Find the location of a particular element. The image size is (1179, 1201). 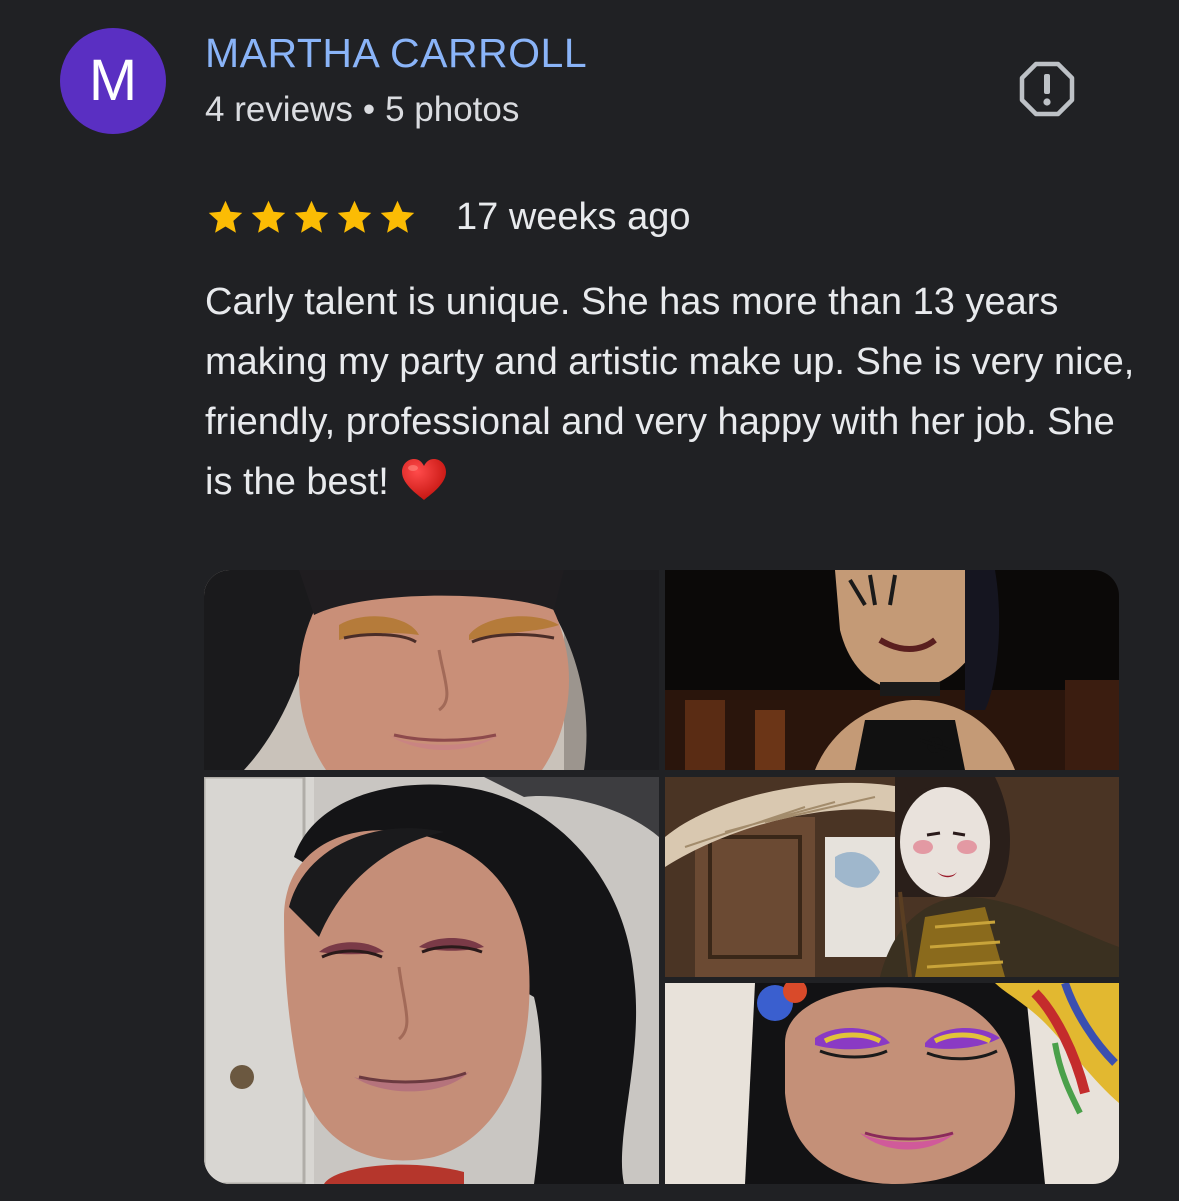

star-rating is located at coordinates (311, 217).